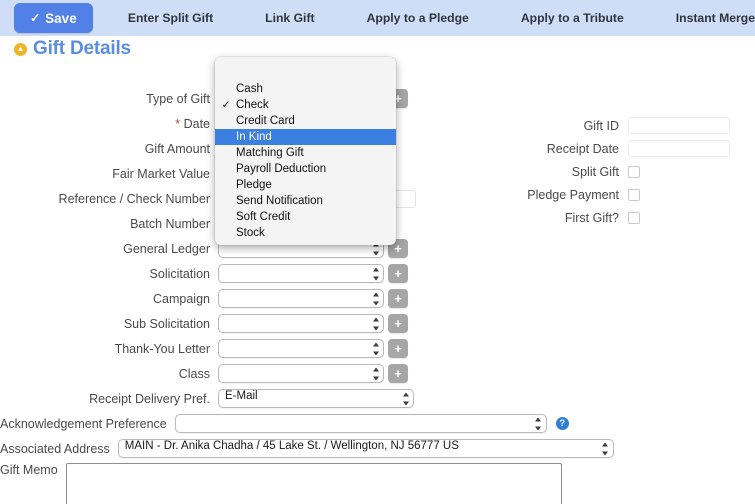  Describe the element at coordinates (634, 171) in the screenshot. I see `split-gift-checkbox` at that location.